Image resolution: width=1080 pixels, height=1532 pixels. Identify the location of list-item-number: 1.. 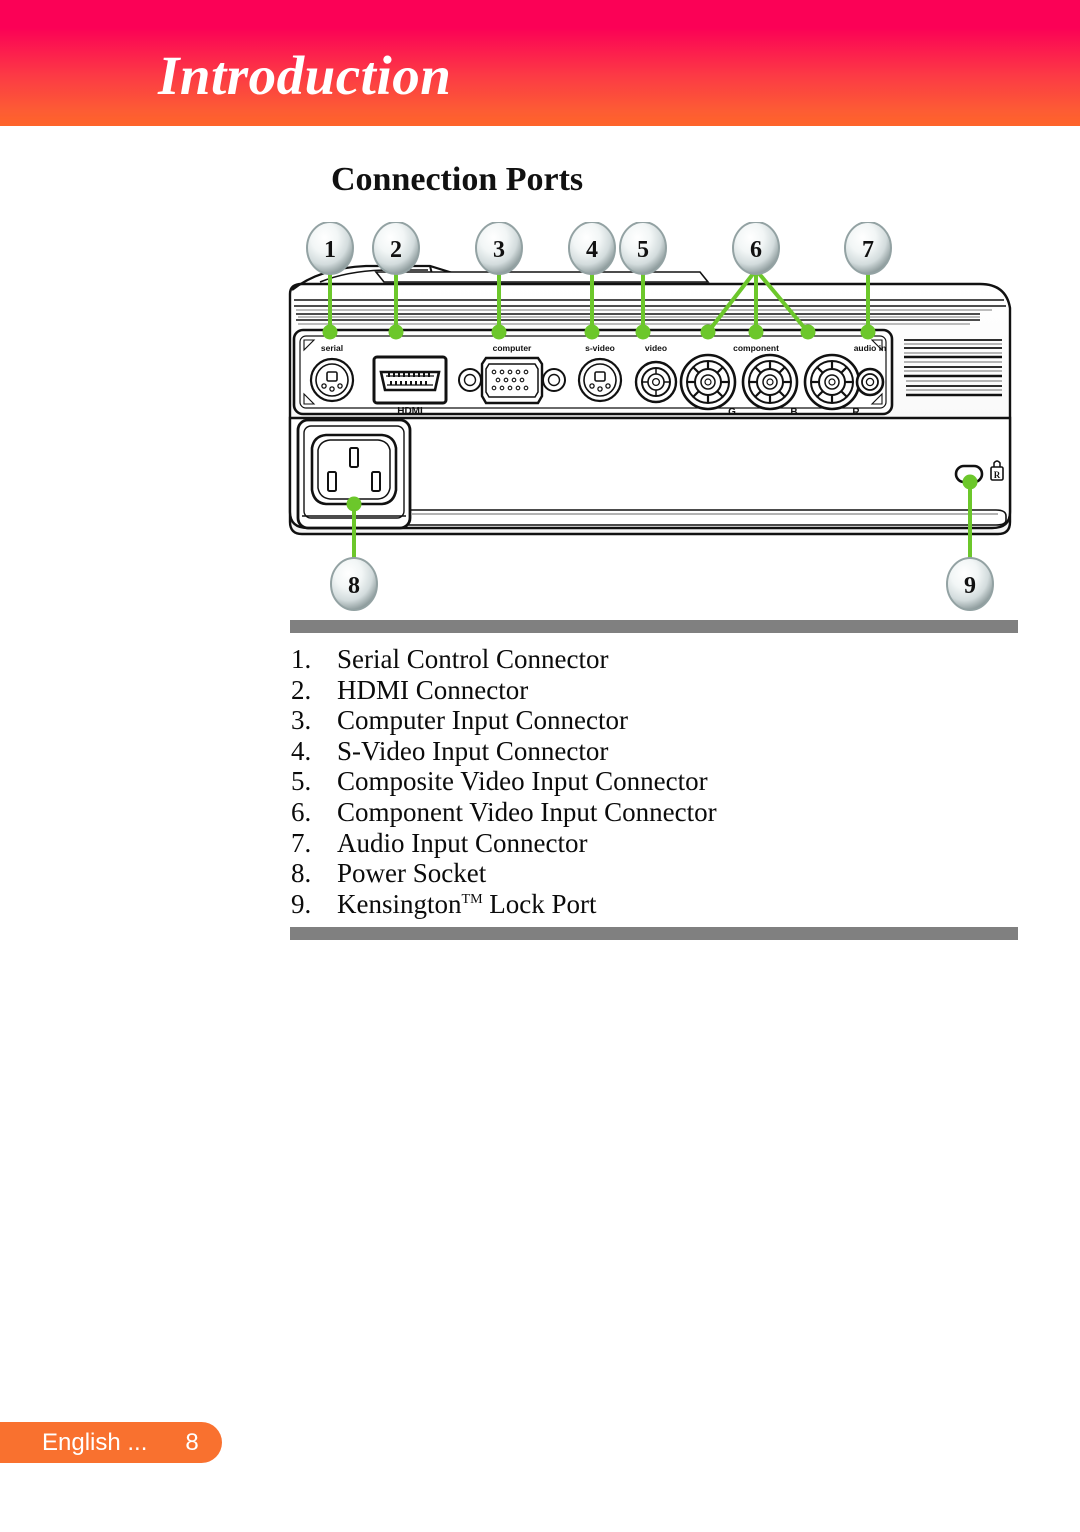
(301, 659).